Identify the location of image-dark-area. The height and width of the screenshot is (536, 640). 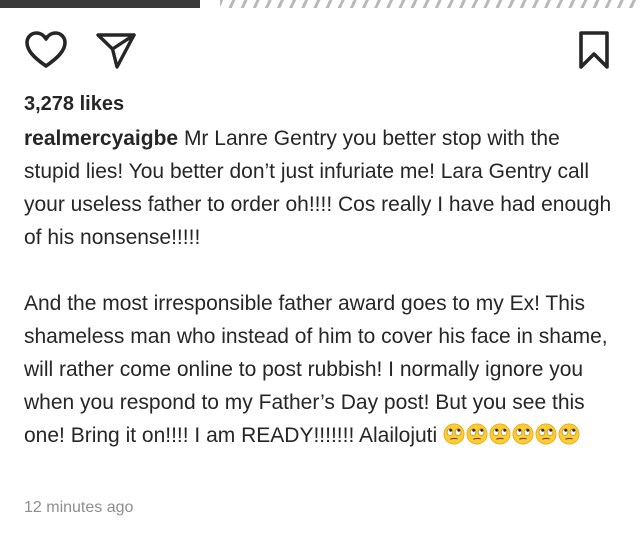
(100, 4).